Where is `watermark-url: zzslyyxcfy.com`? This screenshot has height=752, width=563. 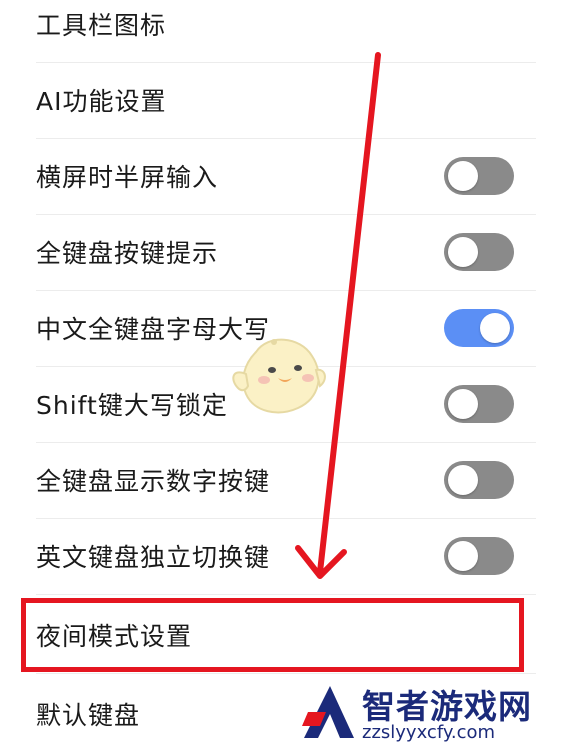 watermark-url: zzslyyxcfy.com is located at coordinates (429, 732).